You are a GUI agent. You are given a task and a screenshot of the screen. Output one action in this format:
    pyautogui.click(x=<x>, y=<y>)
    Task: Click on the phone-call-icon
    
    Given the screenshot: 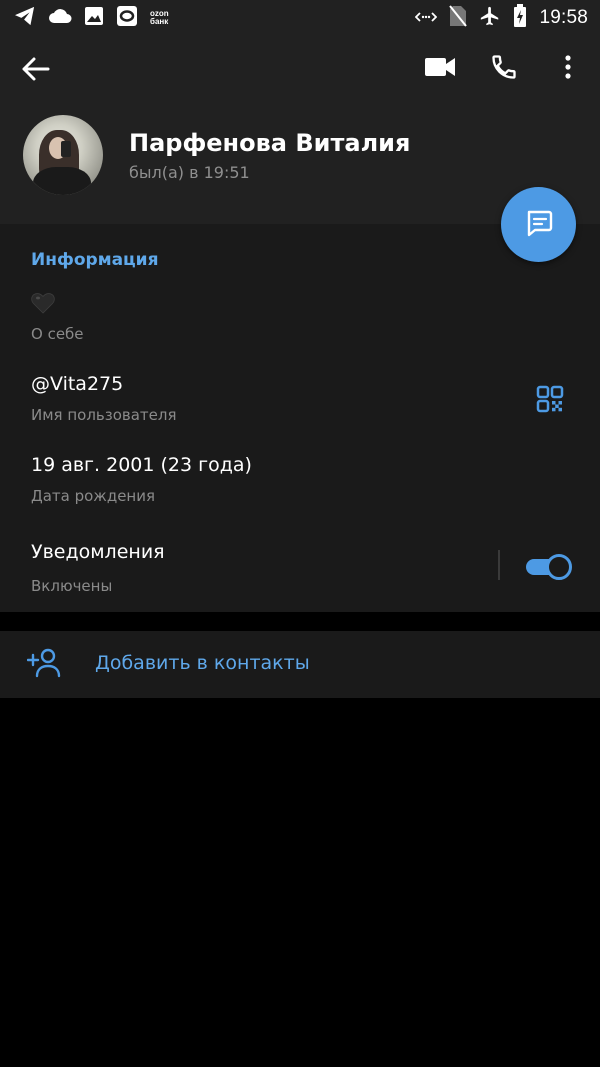 What is the action you would take?
    pyautogui.click(x=504, y=69)
    